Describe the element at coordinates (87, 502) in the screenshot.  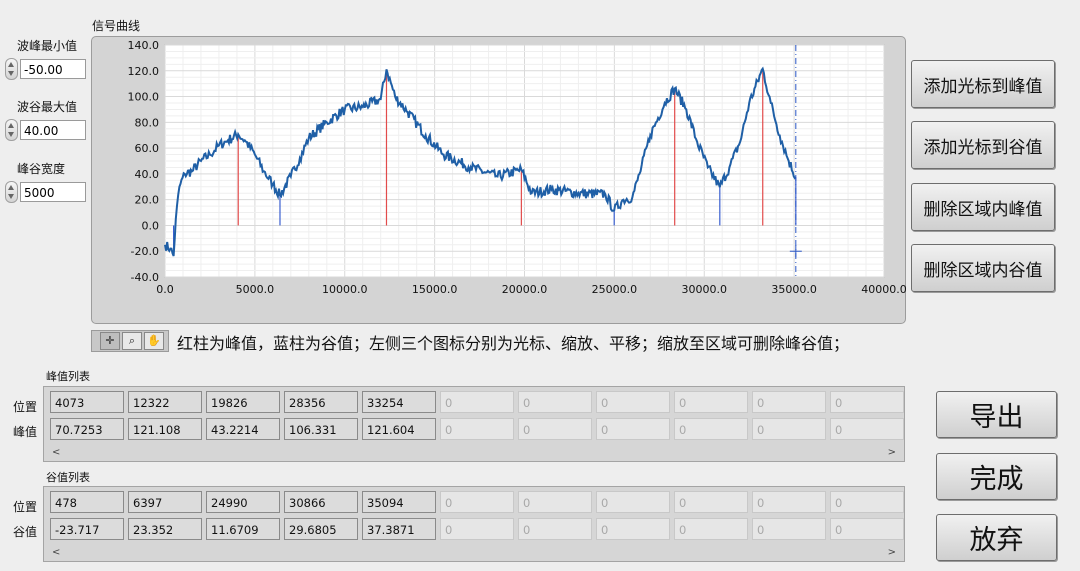
I see `valley-table-cell: 478` at that location.